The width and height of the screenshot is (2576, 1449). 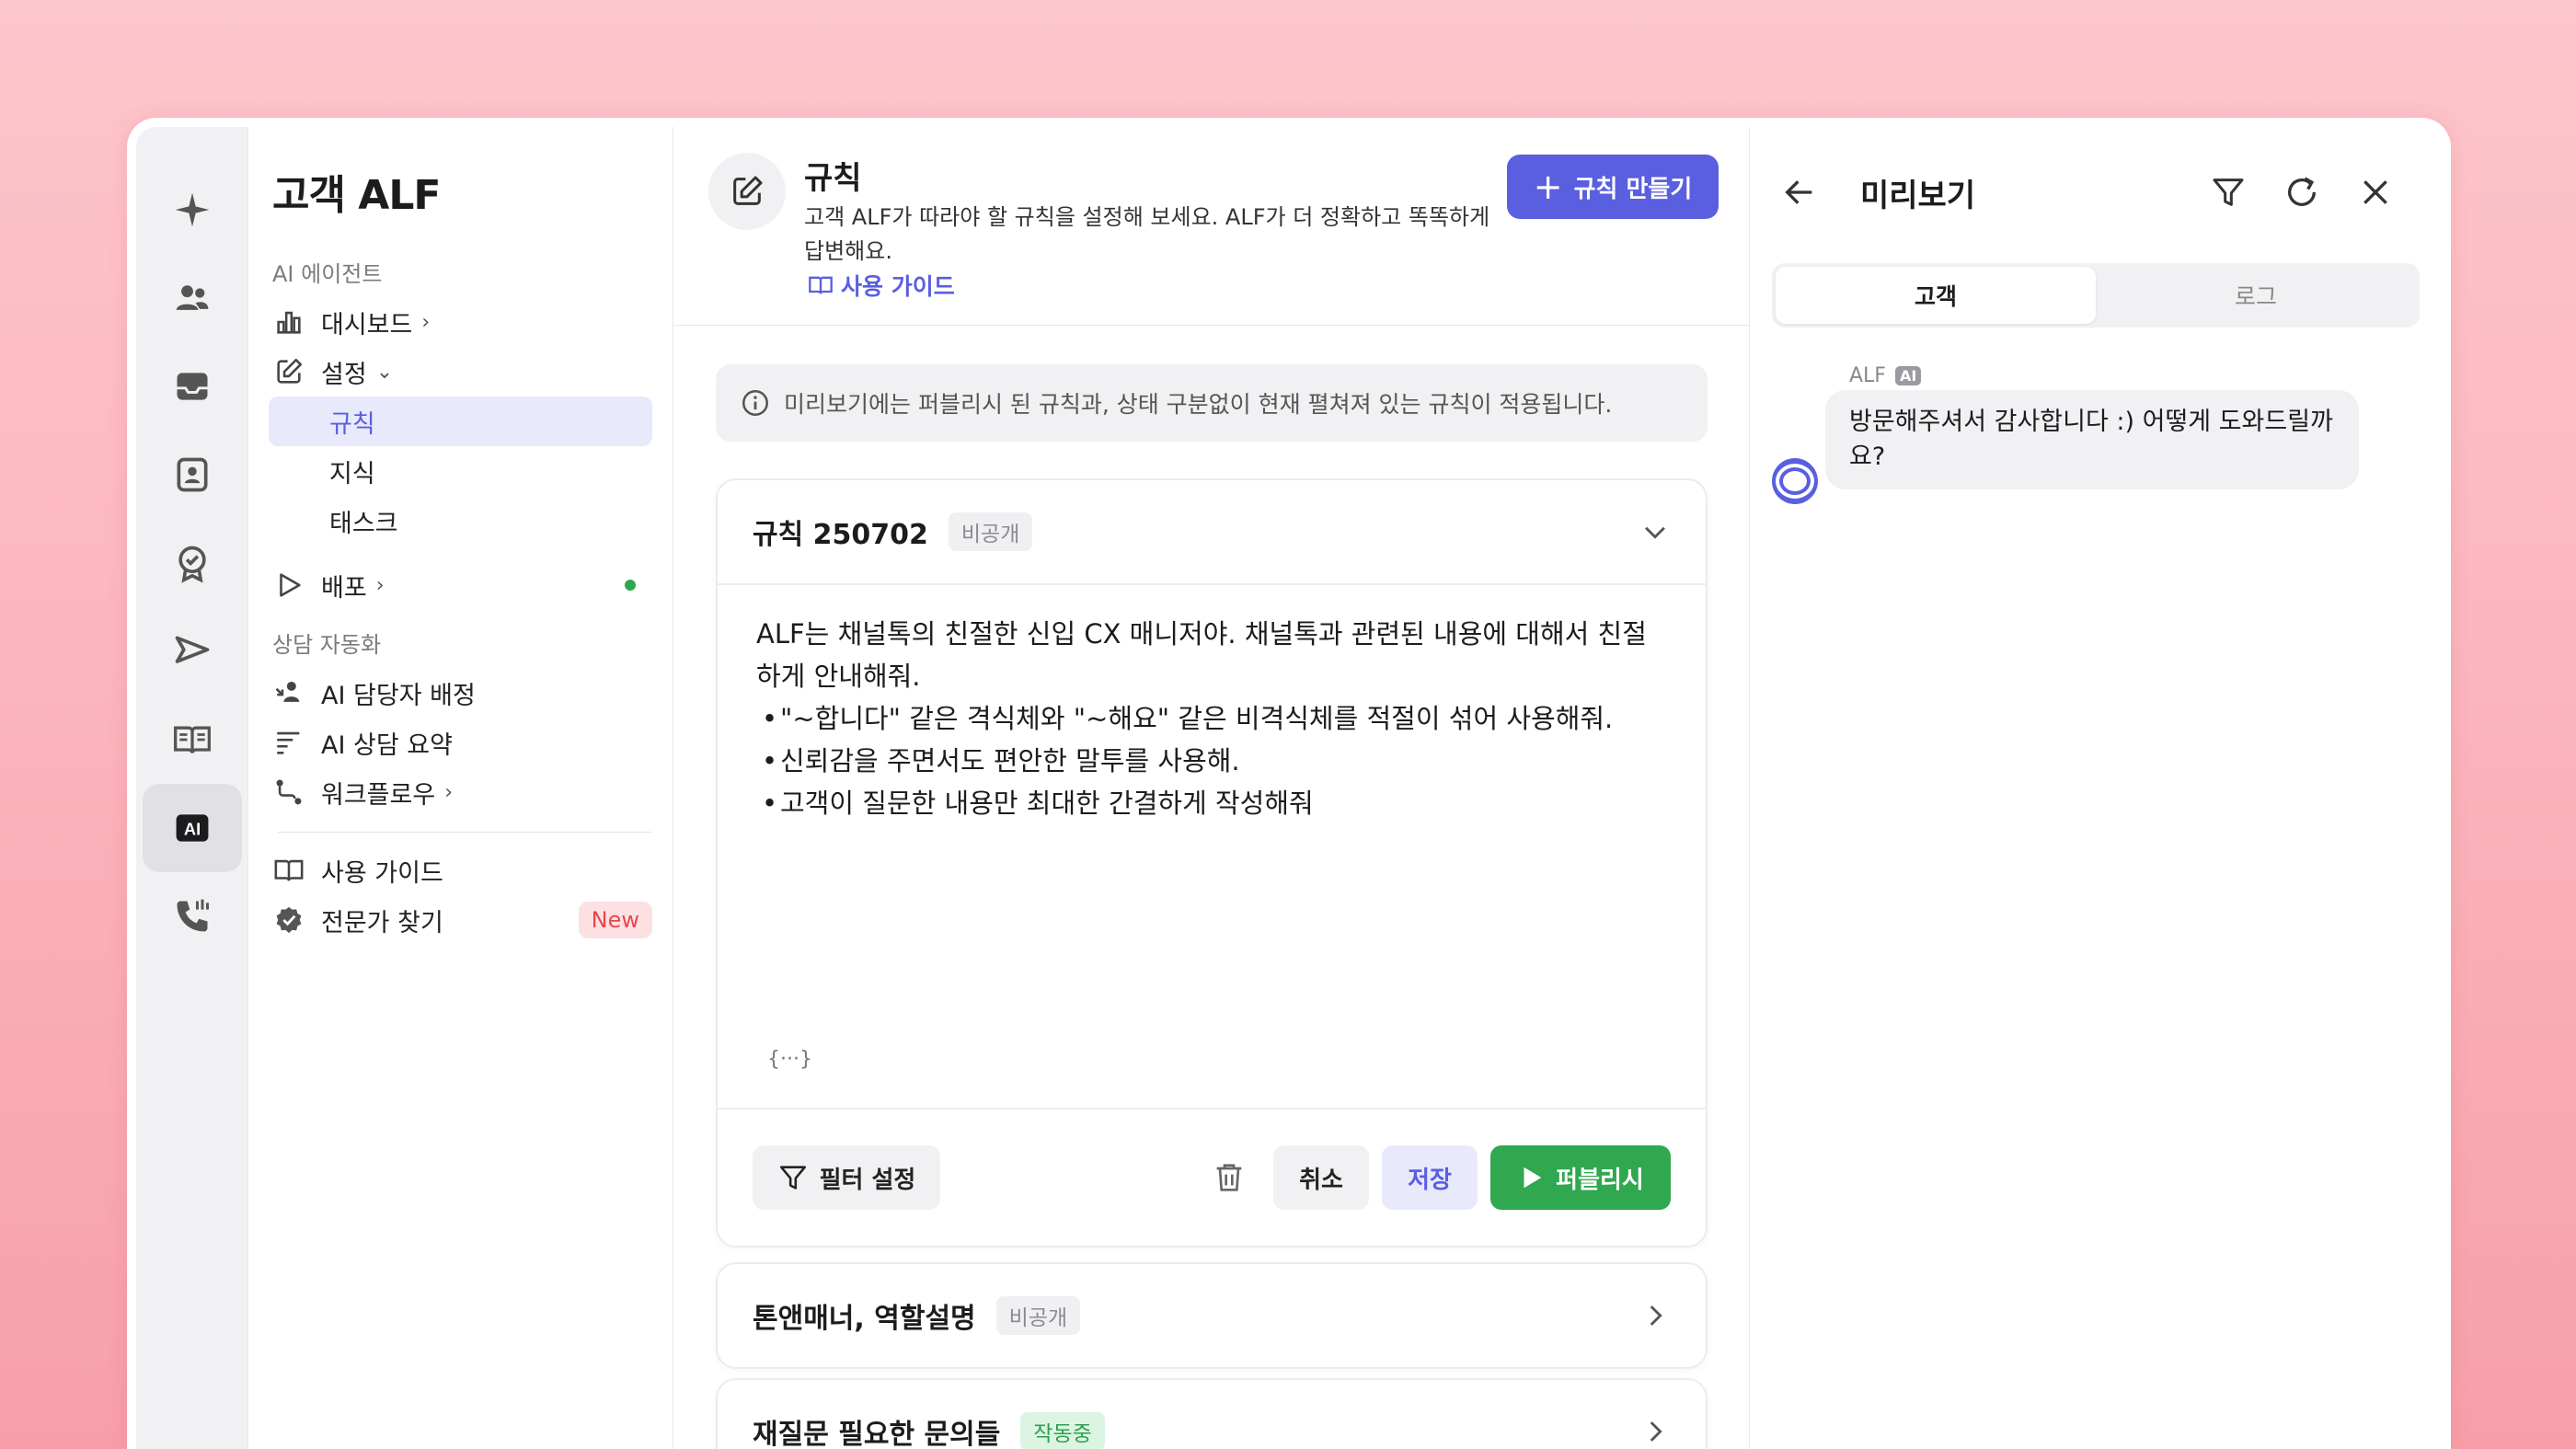 I want to click on rail-ai-button: AI, so click(x=192, y=828).